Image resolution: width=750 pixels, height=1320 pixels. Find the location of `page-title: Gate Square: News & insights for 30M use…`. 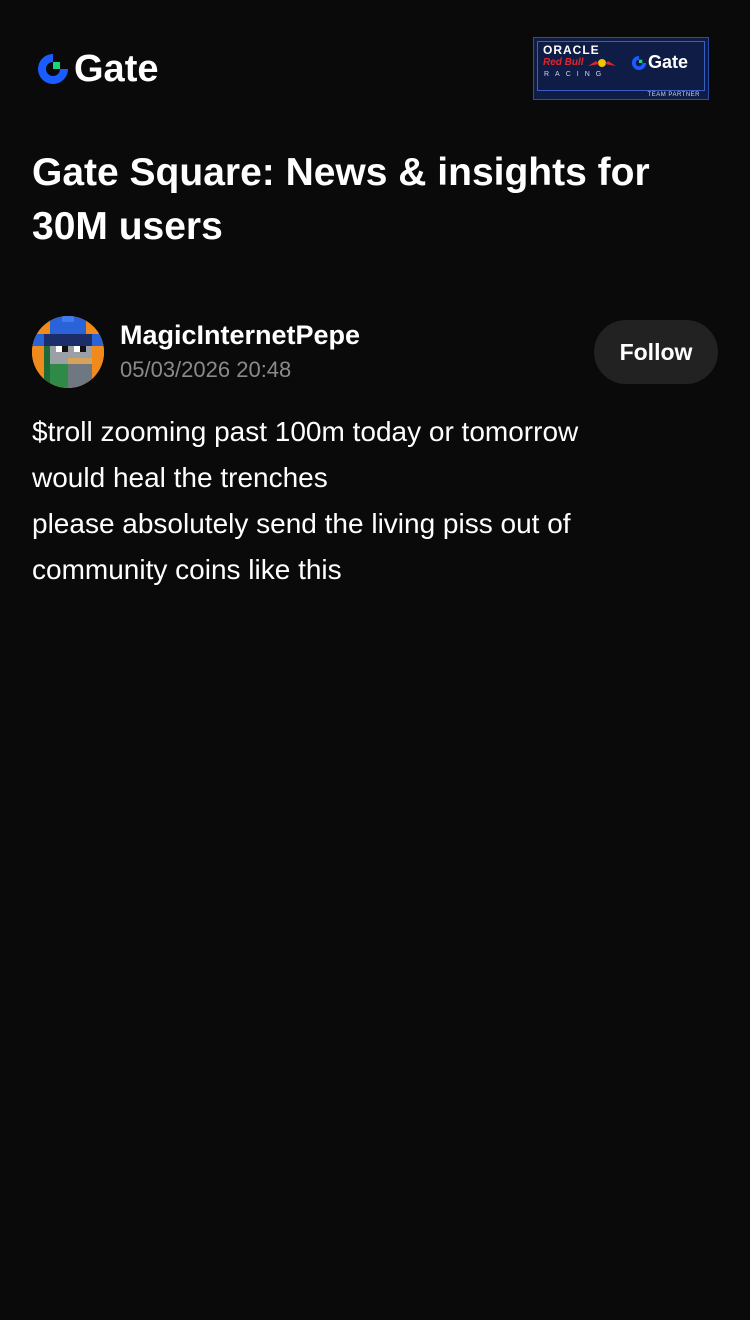

page-title: Gate Square: News & insights for 30M use… is located at coordinates (341, 199).